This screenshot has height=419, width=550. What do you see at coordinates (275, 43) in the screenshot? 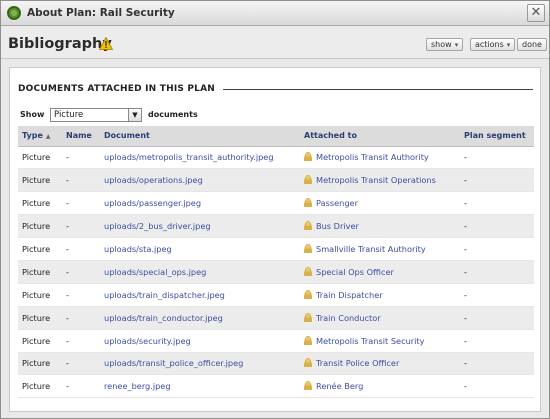
I see `page-header: Bibliography show ▾ actions ▾ done` at bounding box center [275, 43].